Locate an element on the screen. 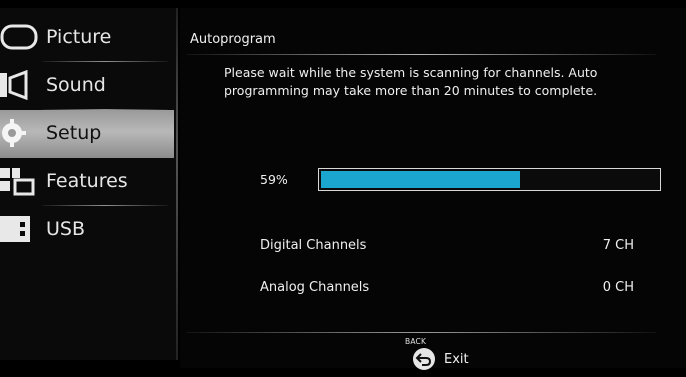  vertical-divider is located at coordinates (177, 184).